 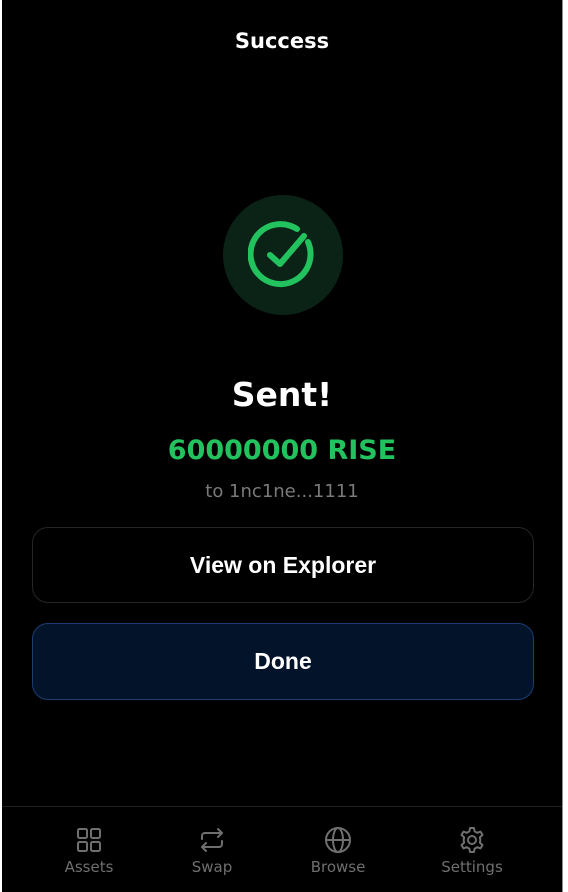 What do you see at coordinates (282, 450) in the screenshot?
I see `sent-amount: 60000000 RISE` at bounding box center [282, 450].